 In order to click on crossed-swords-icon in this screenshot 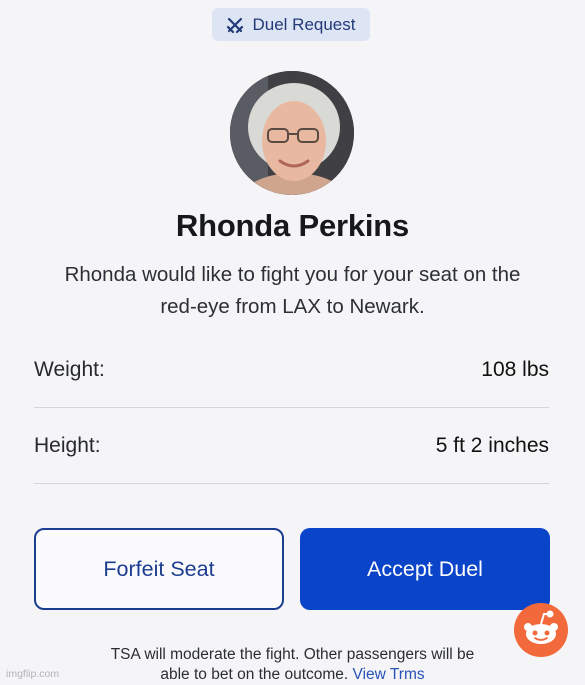, I will do `click(235, 25)`.